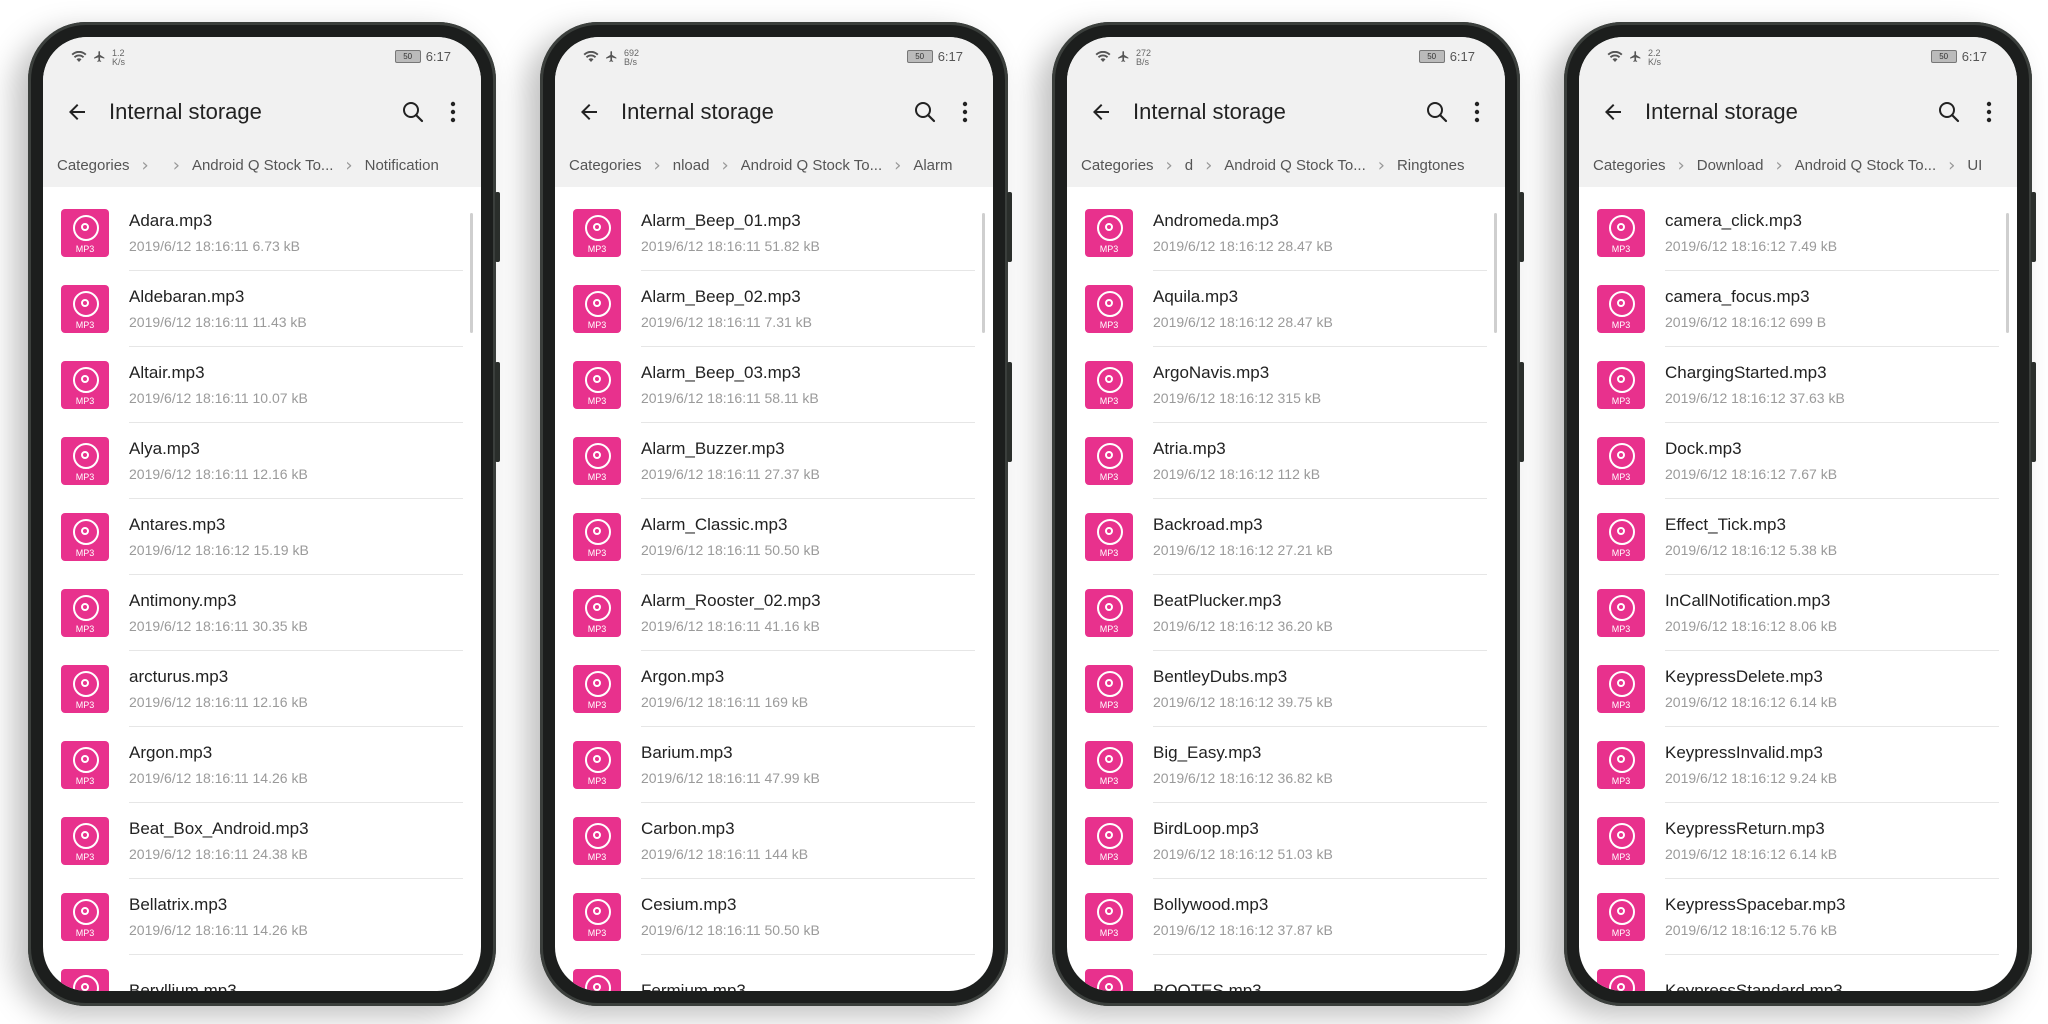 This screenshot has height=1024, width=2048. Describe the element at coordinates (262, 385) in the screenshot. I see `list-item: MP3 Altair.mp3 2019/6/12 18:16:11 10.07 kB` at that location.